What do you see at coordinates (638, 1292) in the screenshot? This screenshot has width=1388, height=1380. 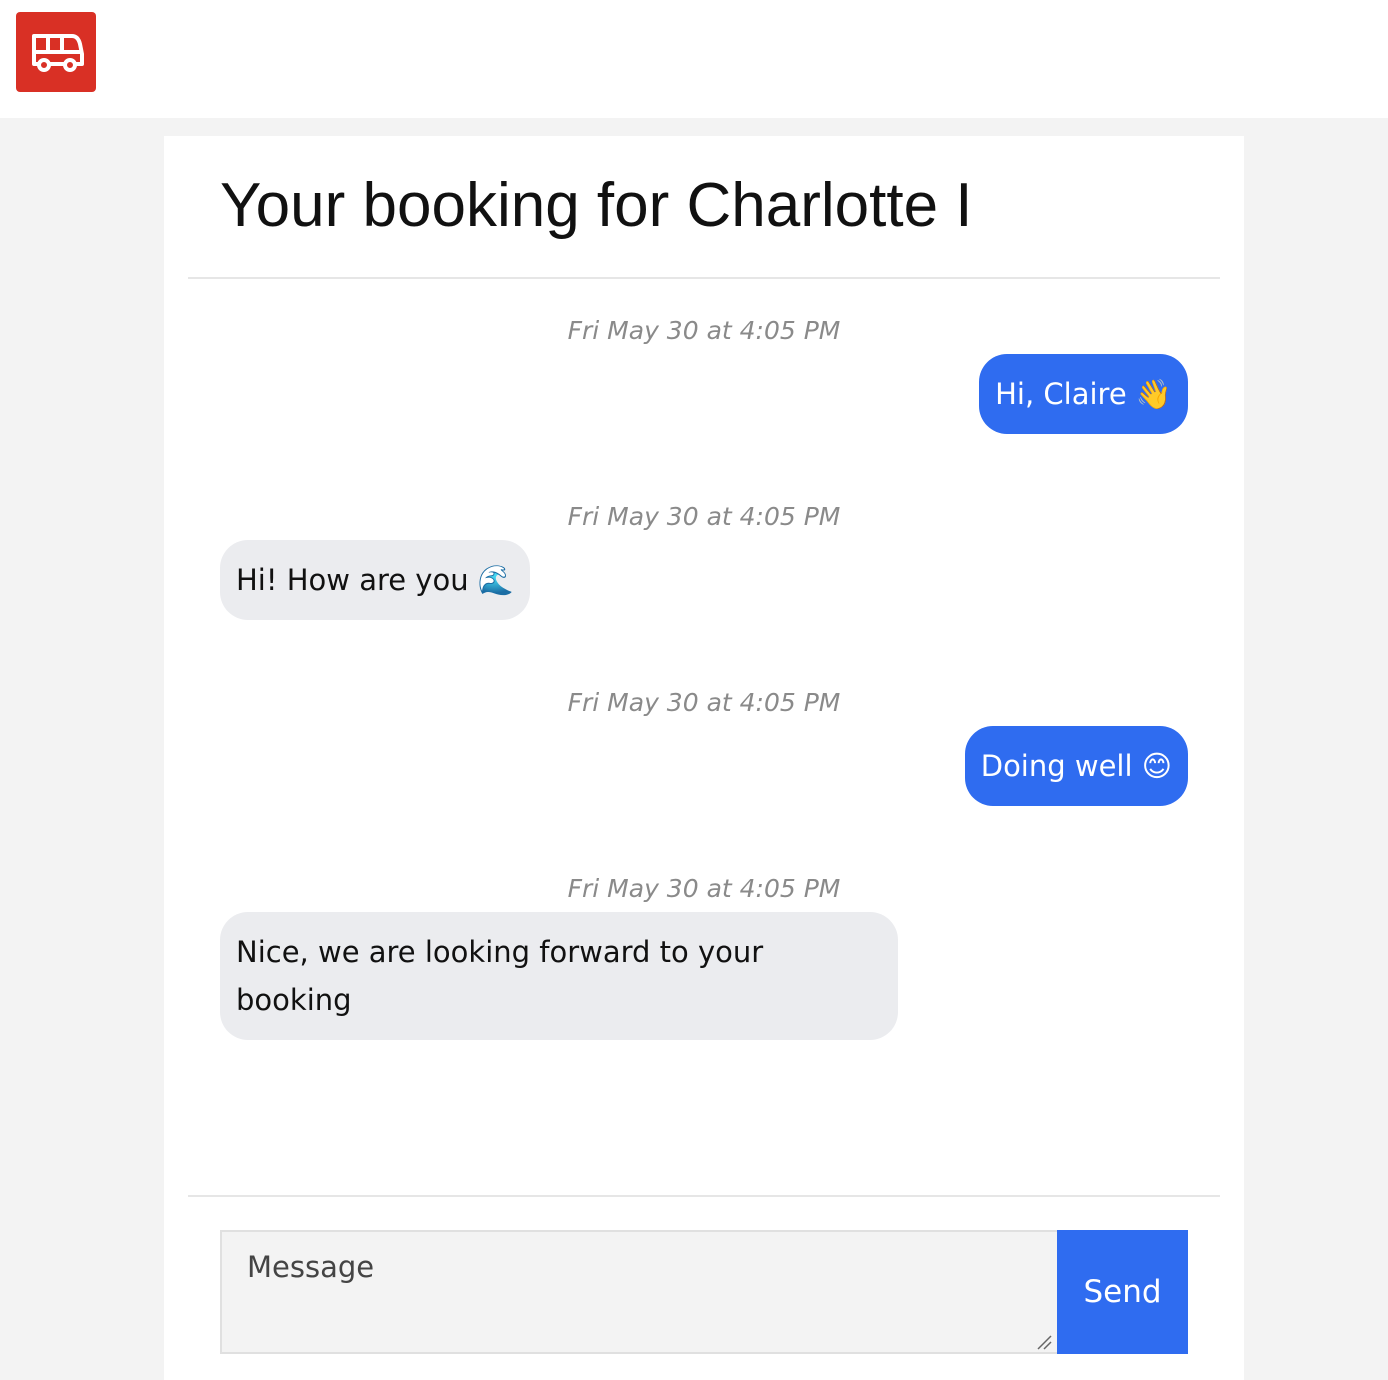 I see `message-input` at bounding box center [638, 1292].